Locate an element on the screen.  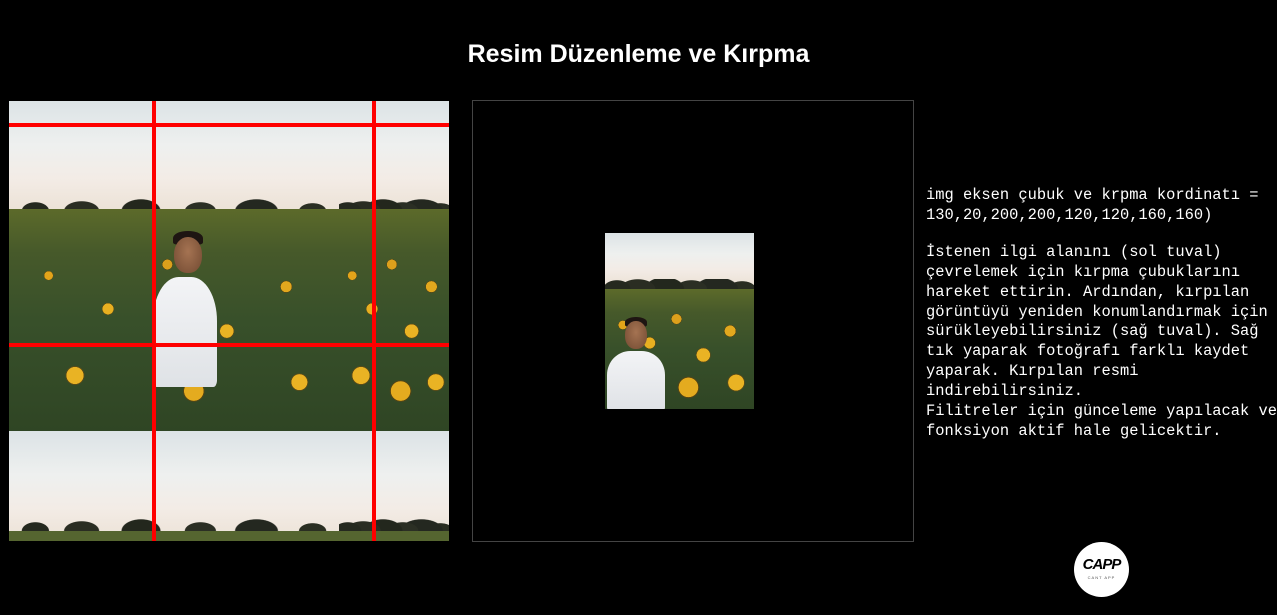
crop-bar-horizontal-top is located at coordinates (229, 125).